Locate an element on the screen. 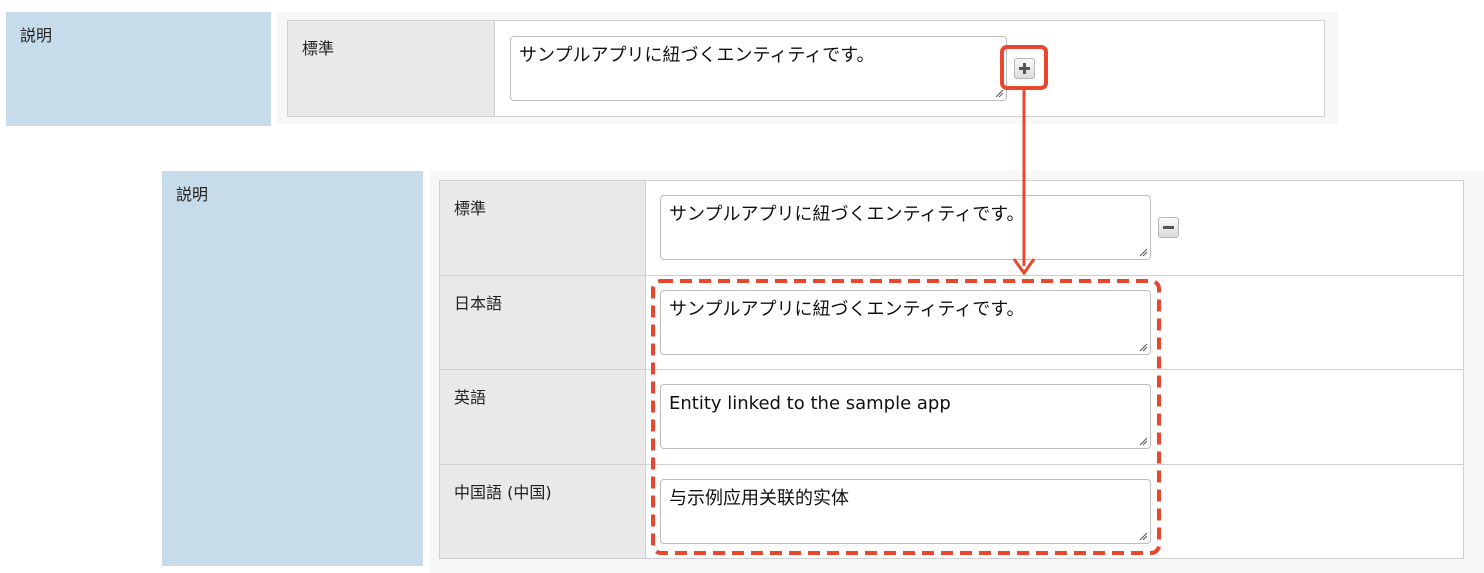 The image size is (1484, 573). remove-language-button is located at coordinates (1168, 227).